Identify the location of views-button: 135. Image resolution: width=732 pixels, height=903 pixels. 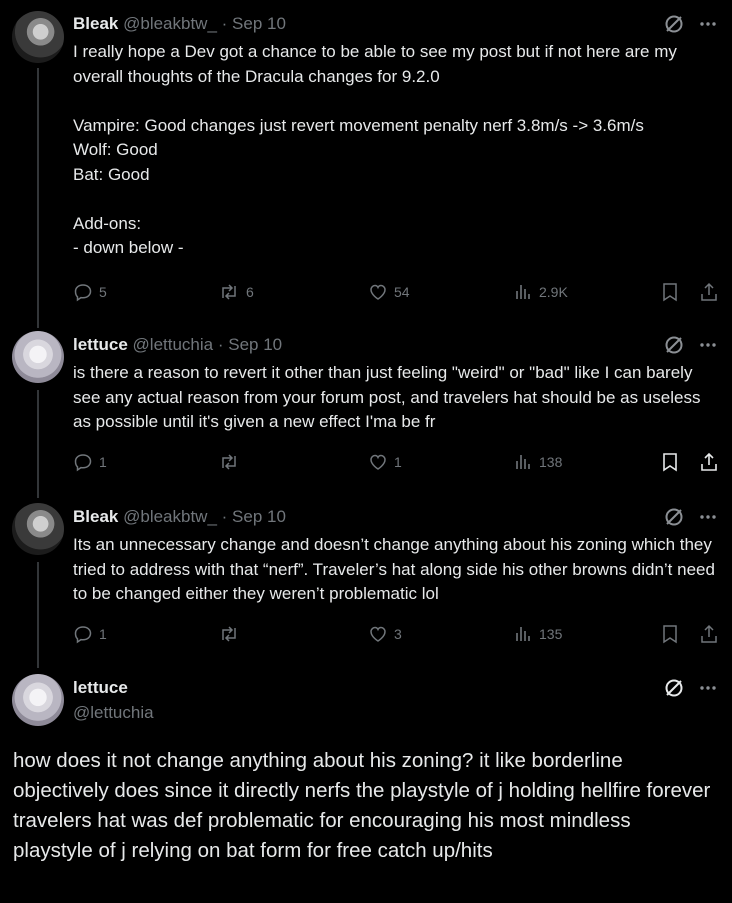
(537, 634).